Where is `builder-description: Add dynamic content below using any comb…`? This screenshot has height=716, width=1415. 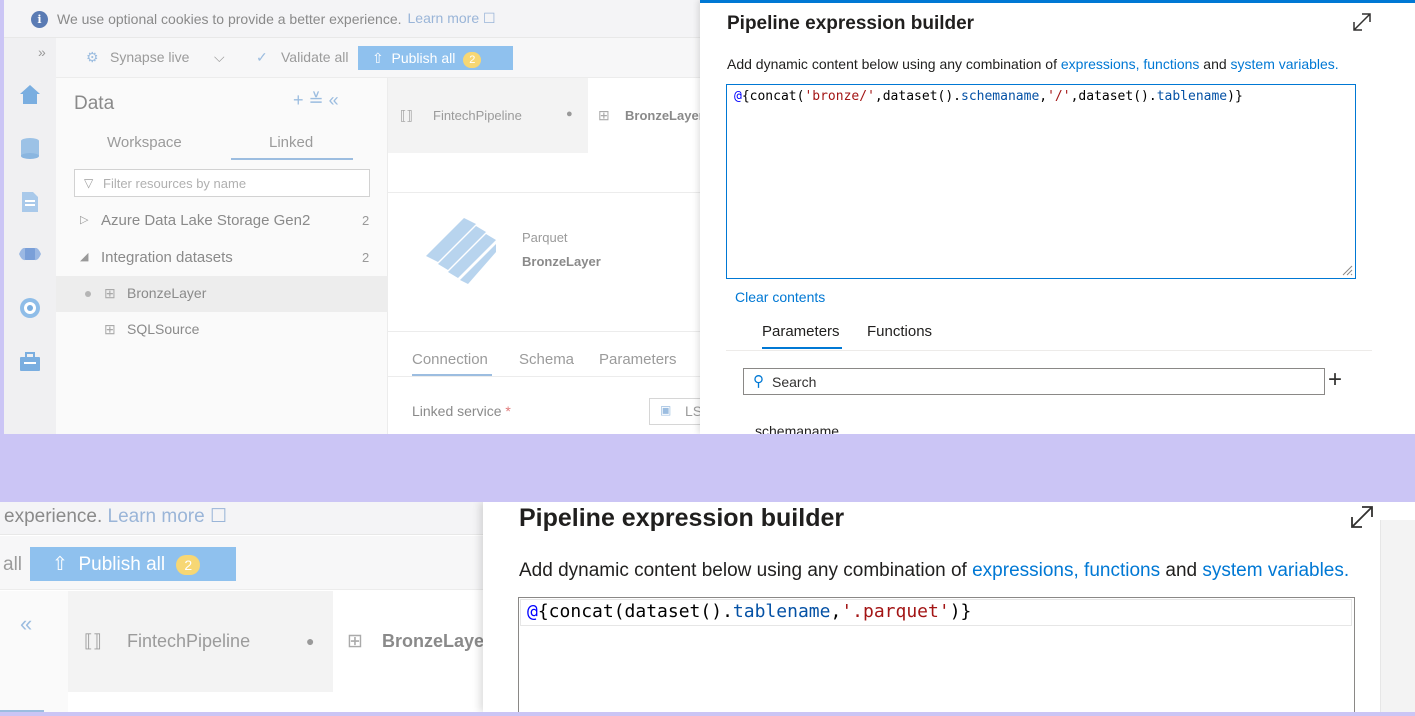
builder-description: Add dynamic content below using any comb… is located at coordinates (1033, 64).